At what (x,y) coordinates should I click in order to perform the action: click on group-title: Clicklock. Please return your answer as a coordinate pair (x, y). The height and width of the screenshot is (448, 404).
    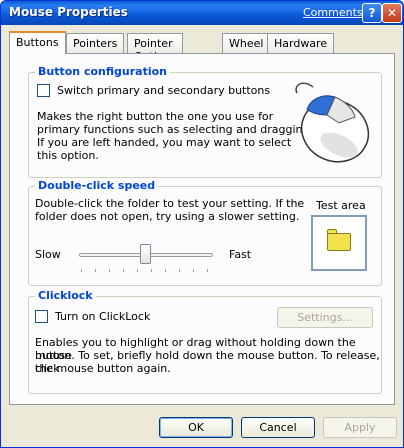
    Looking at the image, I should click on (65, 295).